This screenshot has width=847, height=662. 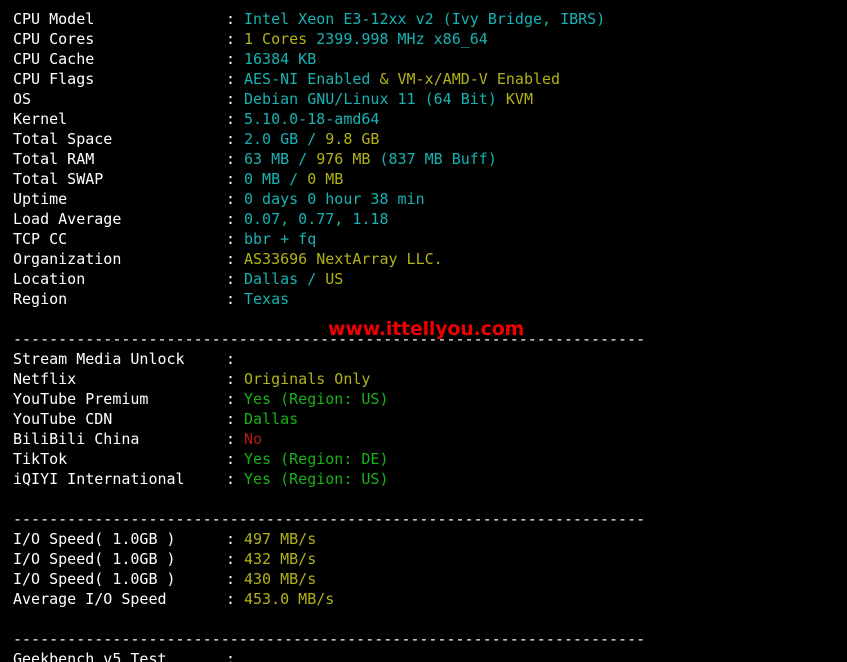 What do you see at coordinates (423, 179) in the screenshot?
I see `terminal-row: Total SWAP:0 MB / 0 MB` at bounding box center [423, 179].